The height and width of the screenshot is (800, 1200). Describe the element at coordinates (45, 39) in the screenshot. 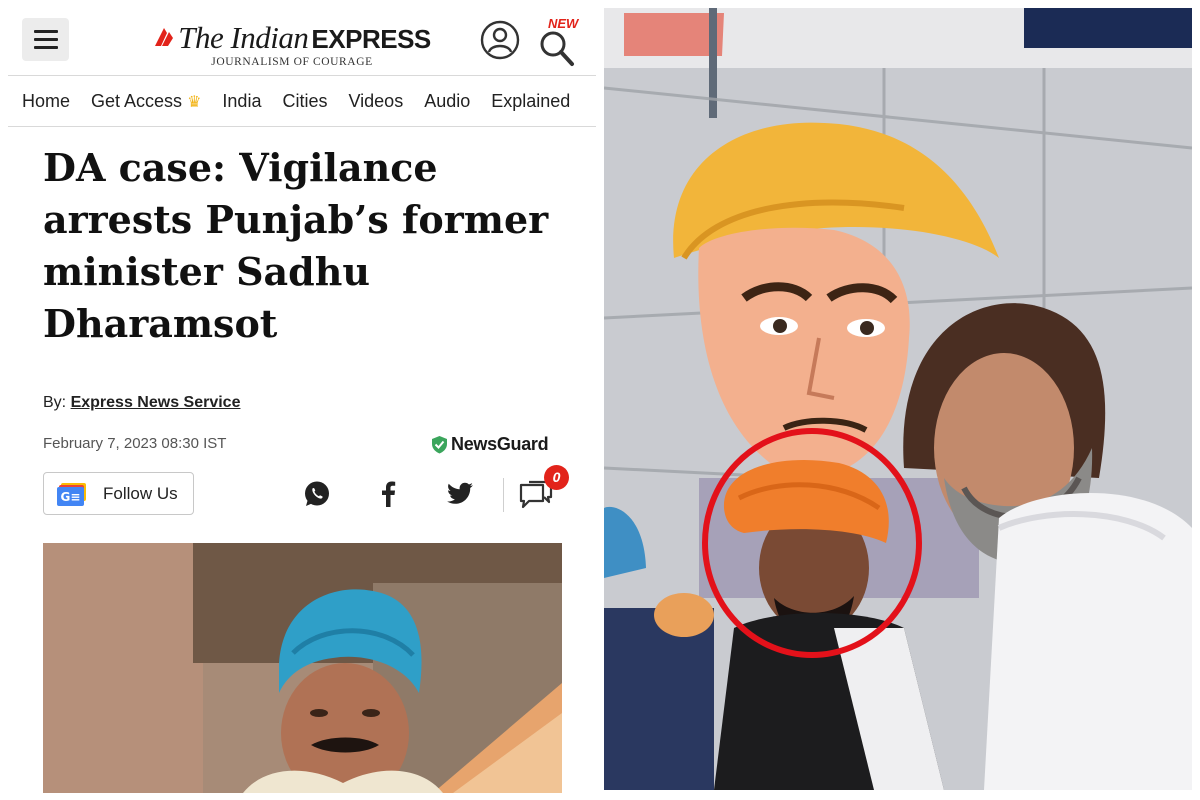

I see `menu-button` at that location.